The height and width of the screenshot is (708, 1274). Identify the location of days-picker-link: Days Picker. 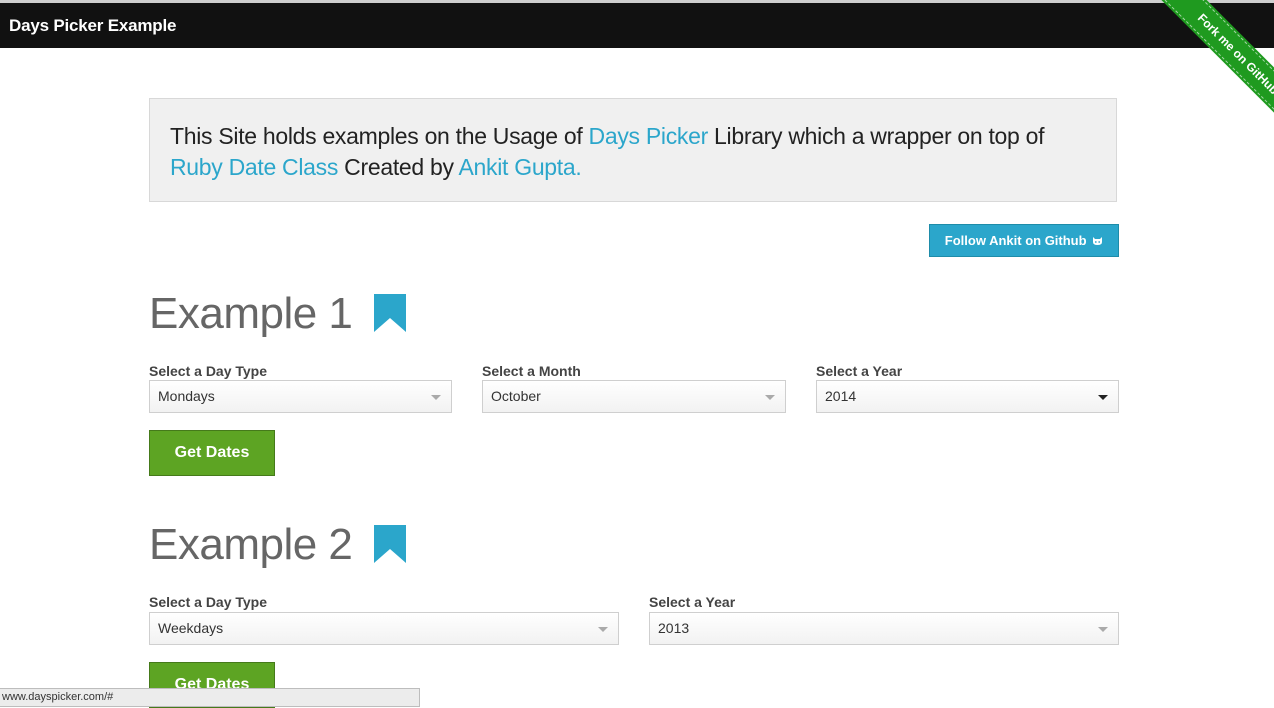
(649, 136).